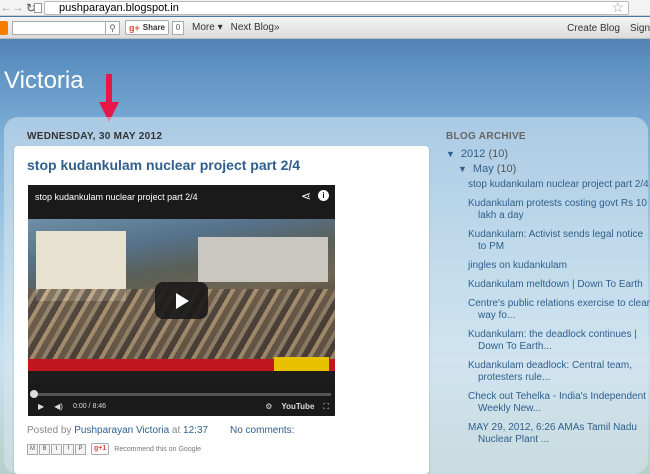  What do you see at coordinates (68, 449) in the screenshot?
I see `facebook-icon: f` at bounding box center [68, 449].